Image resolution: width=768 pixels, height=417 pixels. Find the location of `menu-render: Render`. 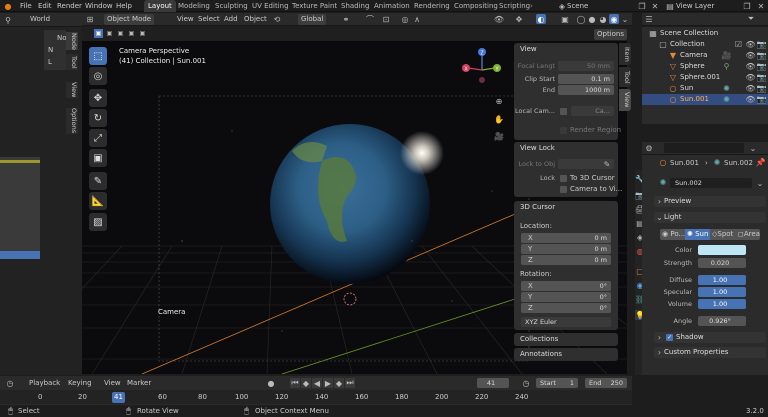

menu-render: Render is located at coordinates (69, 6).